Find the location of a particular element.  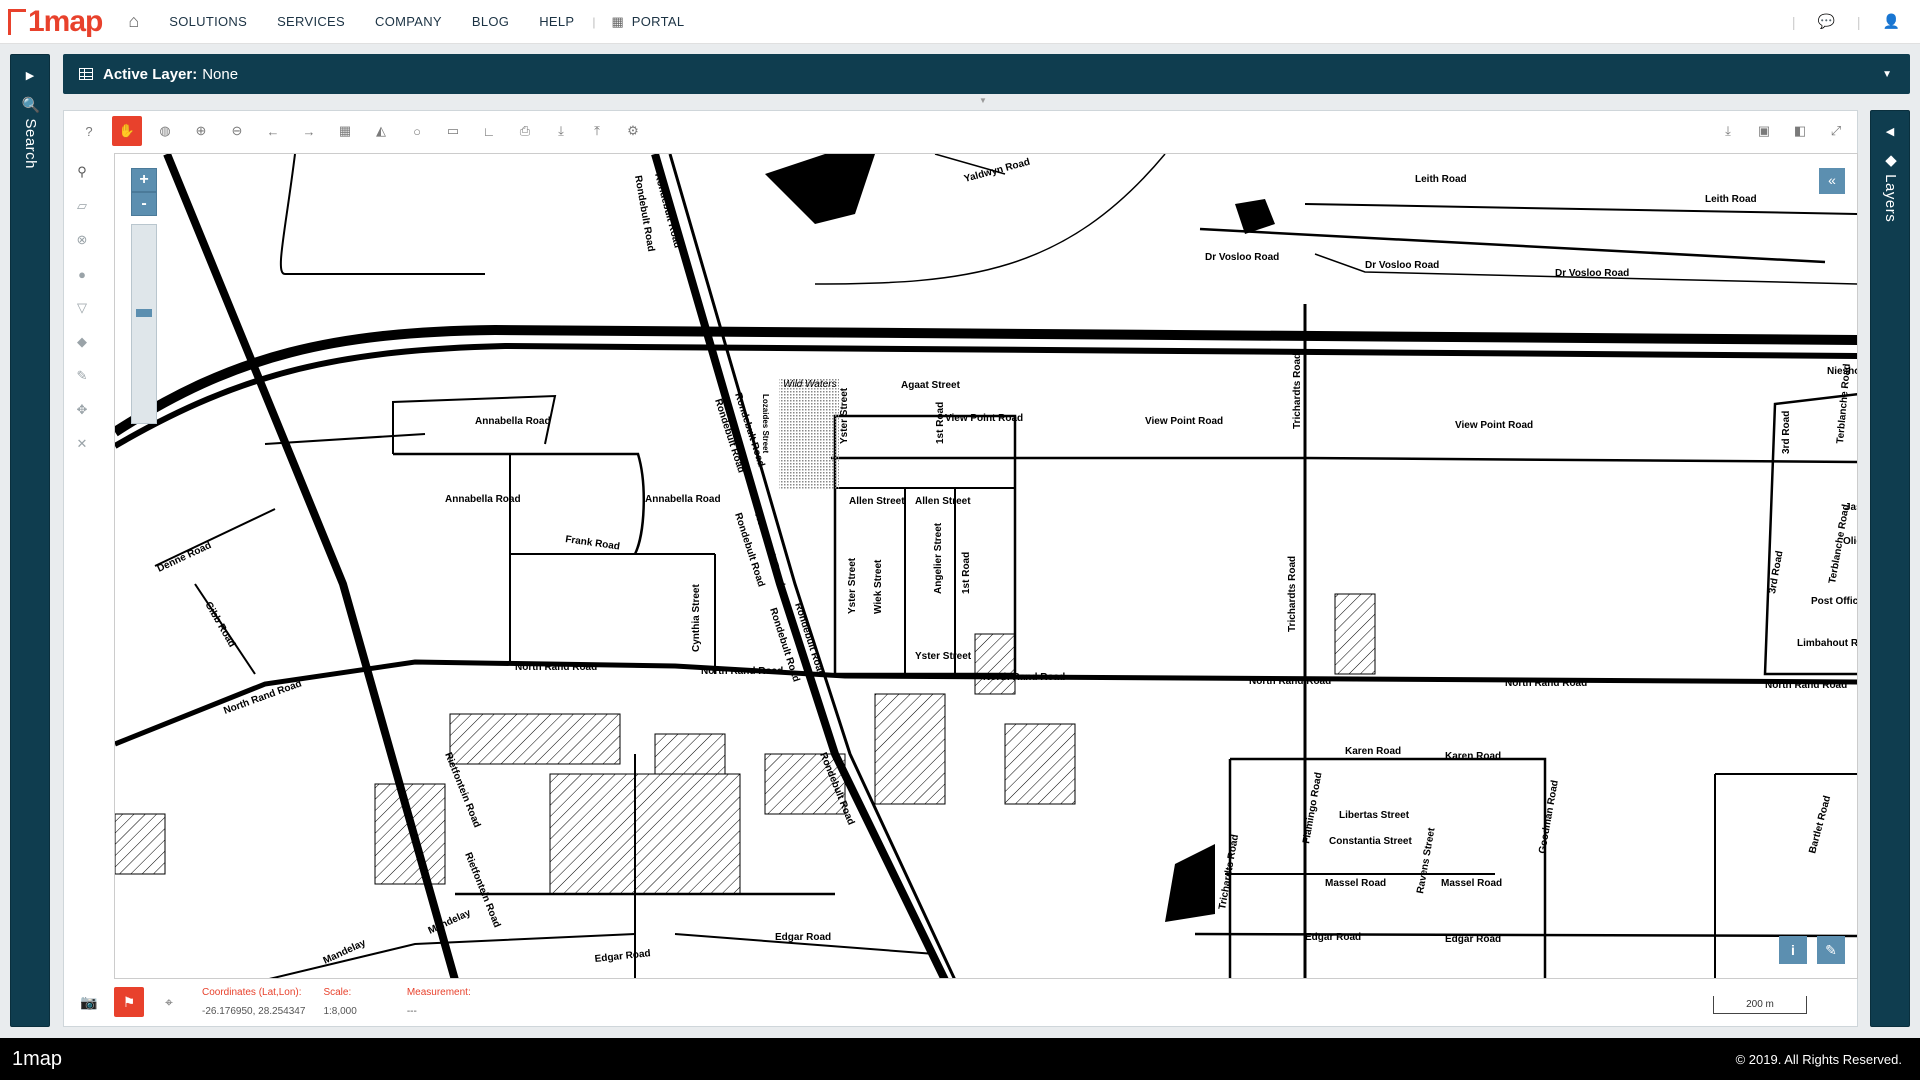

fullscreen-icon: ⤢ is located at coordinates (1836, 131).